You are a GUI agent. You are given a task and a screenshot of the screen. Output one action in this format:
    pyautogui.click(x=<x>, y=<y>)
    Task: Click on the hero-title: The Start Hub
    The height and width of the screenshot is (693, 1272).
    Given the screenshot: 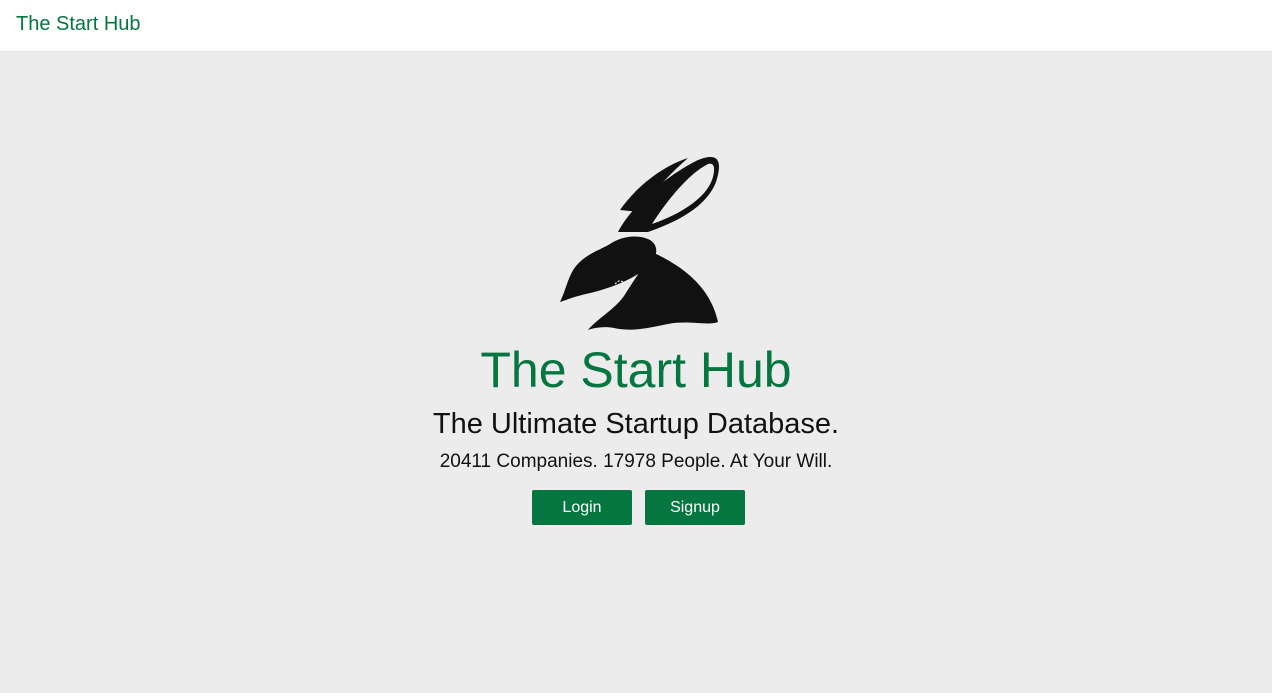 What is the action you would take?
    pyautogui.click(x=636, y=370)
    